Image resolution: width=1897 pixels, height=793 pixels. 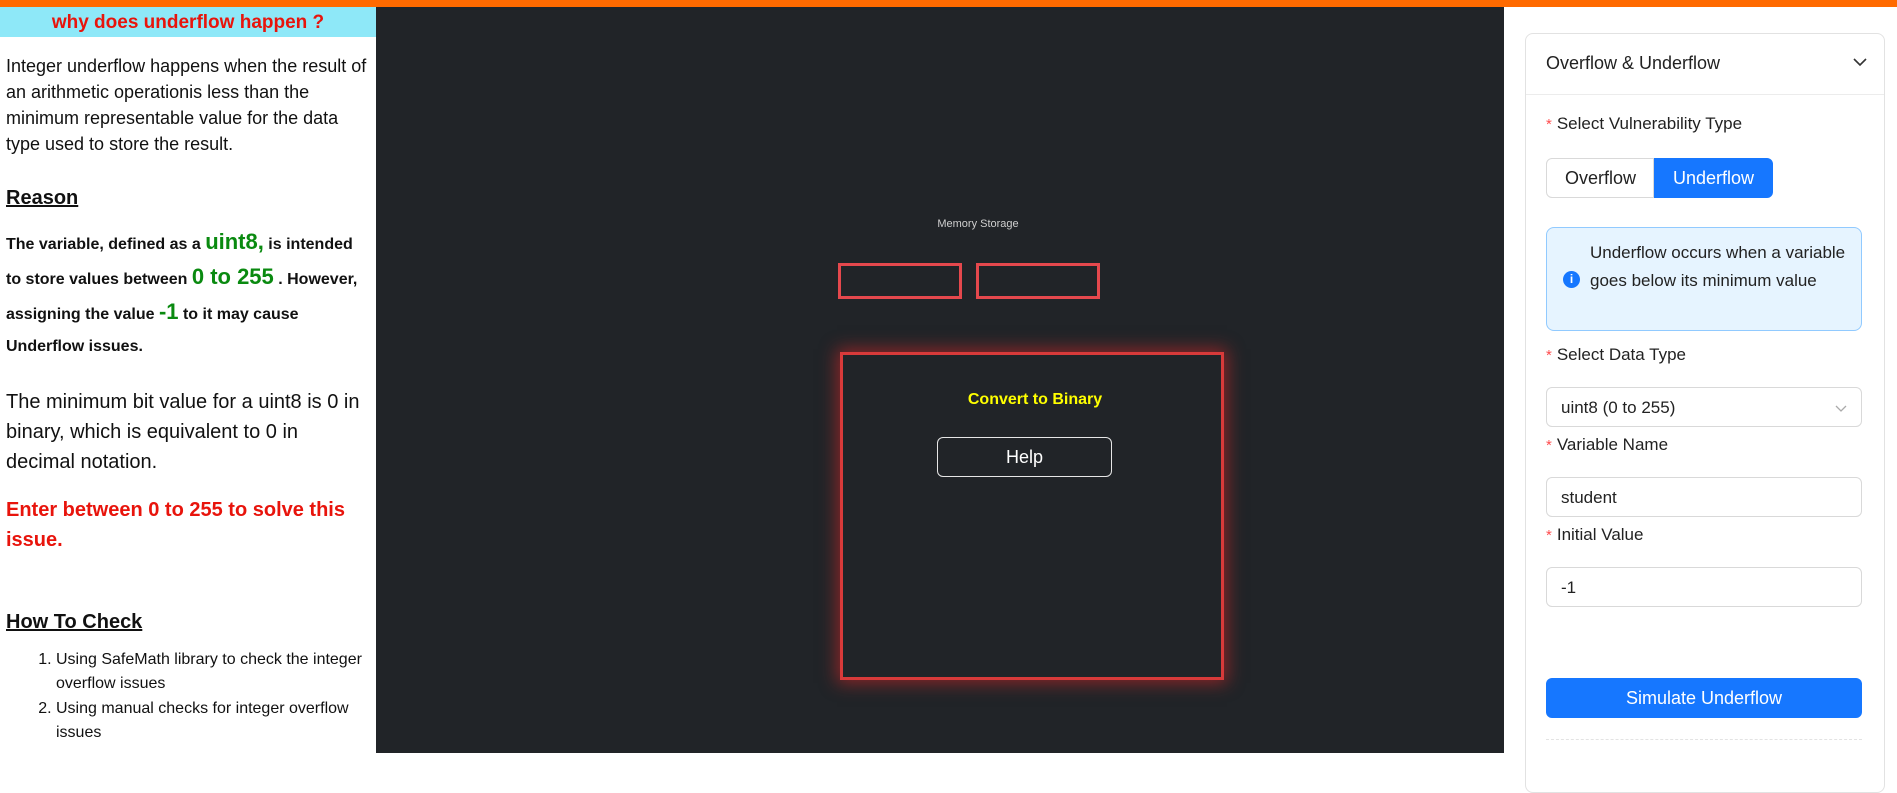 What do you see at coordinates (1035, 399) in the screenshot?
I see `convert-to-binary-title: Convert to Binary` at bounding box center [1035, 399].